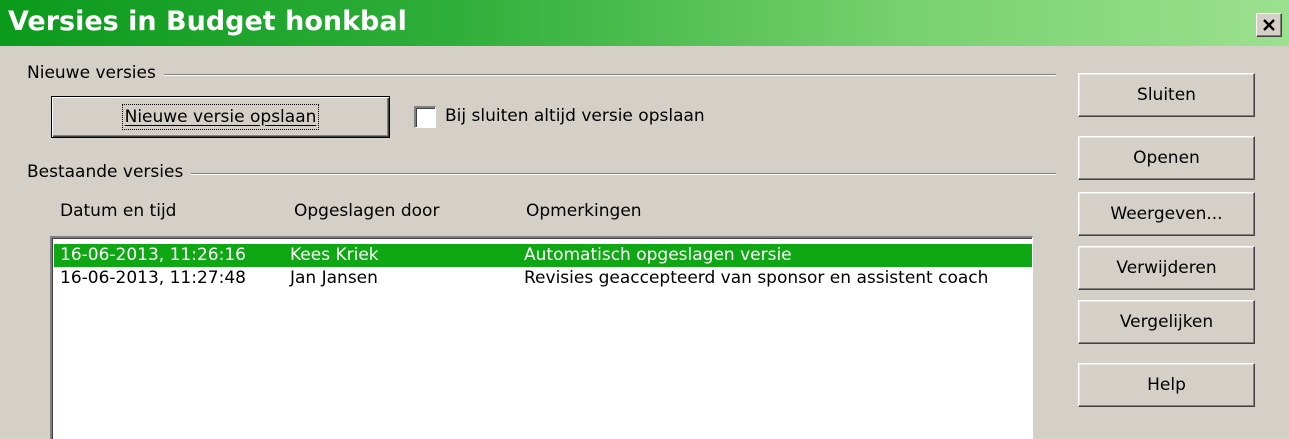 This screenshot has height=439, width=1289. Describe the element at coordinates (543, 75) in the screenshot. I see `new-versions-separator` at that location.